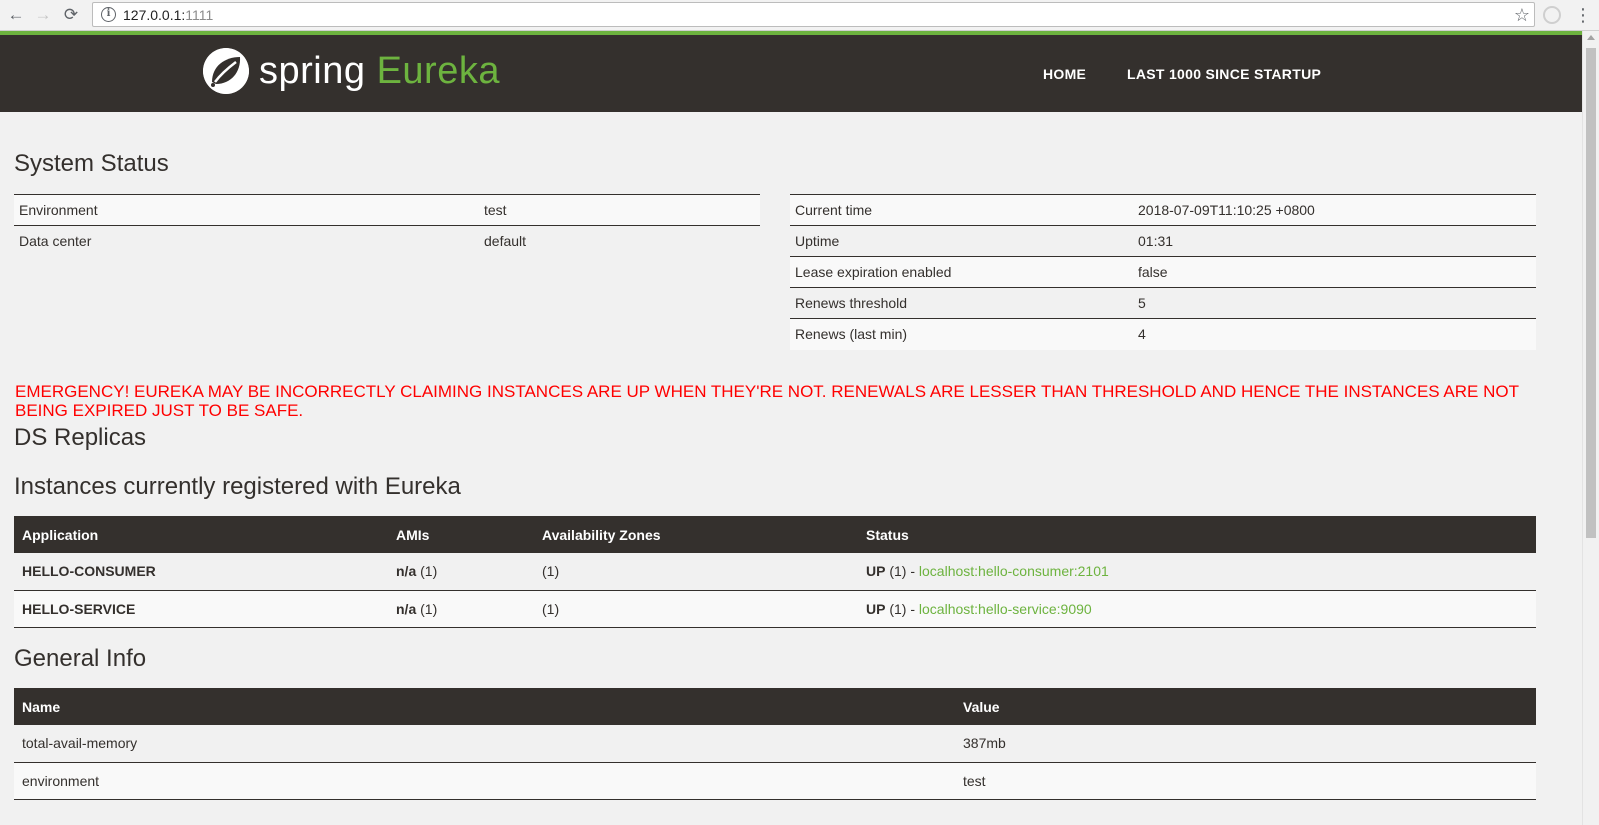 Image resolution: width=1599 pixels, height=825 pixels. I want to click on table-row: environment test, so click(775, 781).